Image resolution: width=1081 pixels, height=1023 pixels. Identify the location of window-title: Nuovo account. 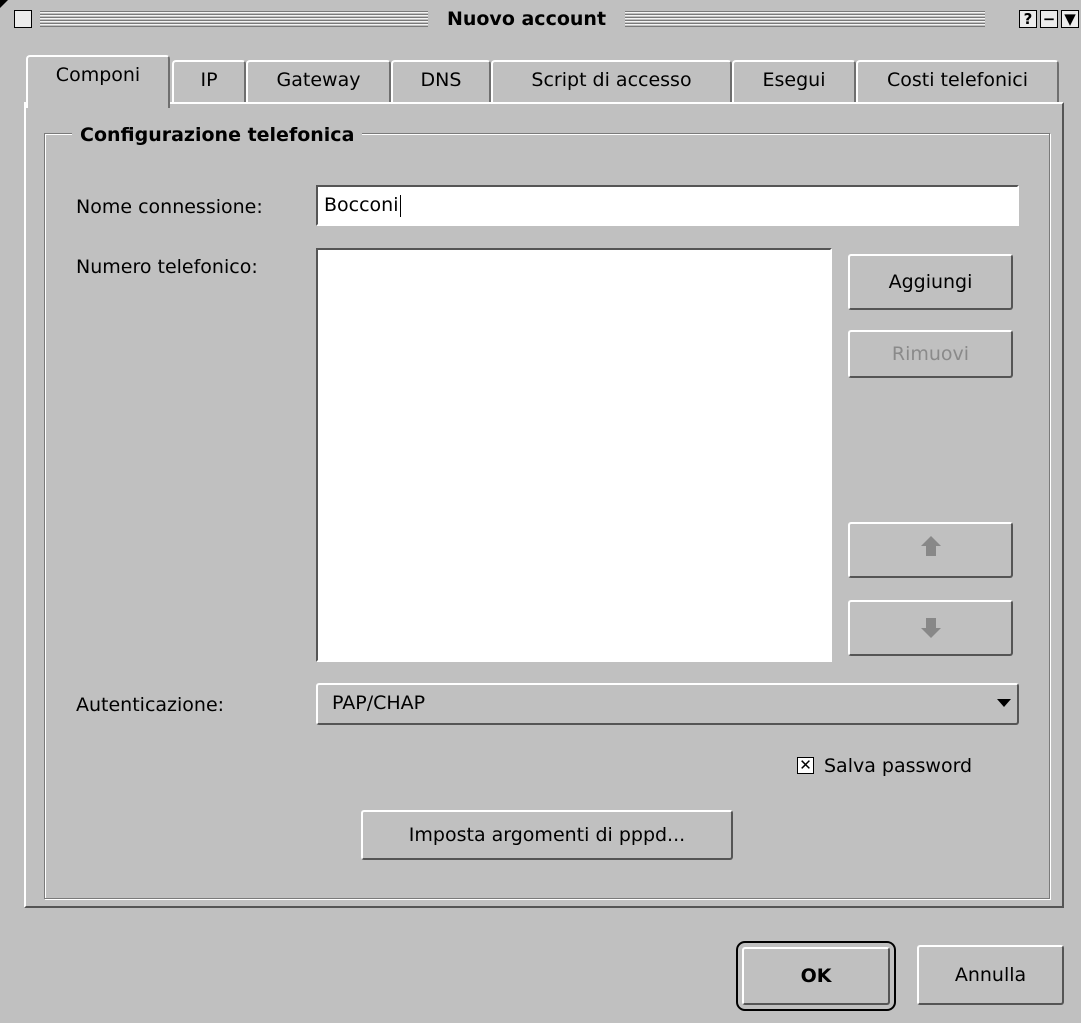
(526, 19).